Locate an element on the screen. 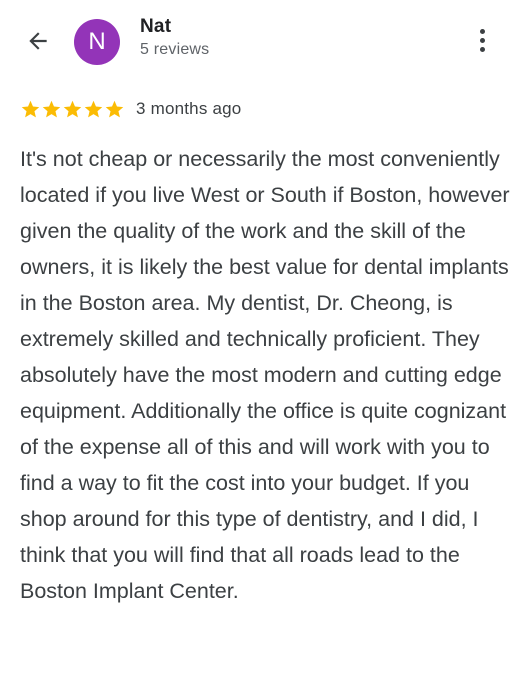  reviewer-name: Nat is located at coordinates (155, 27).